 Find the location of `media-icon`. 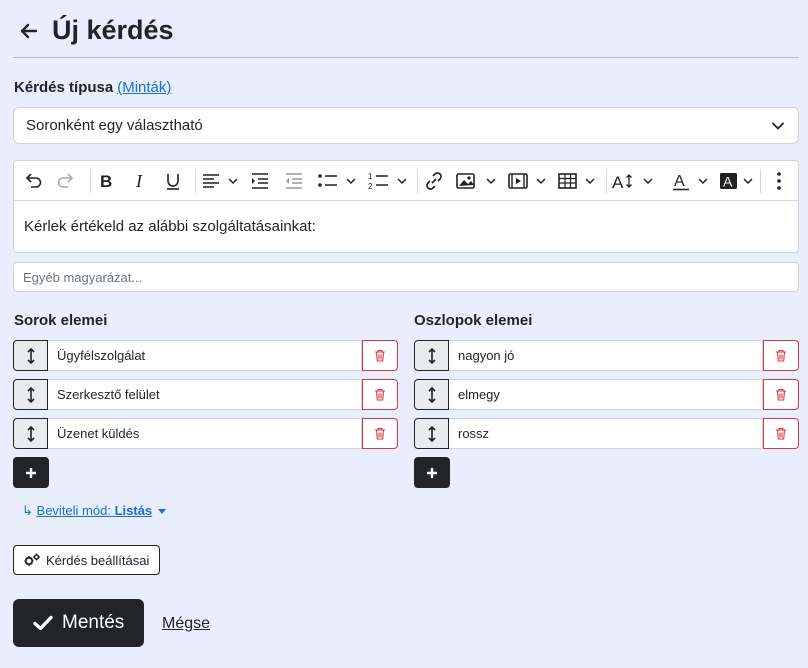

media-icon is located at coordinates (527, 181).